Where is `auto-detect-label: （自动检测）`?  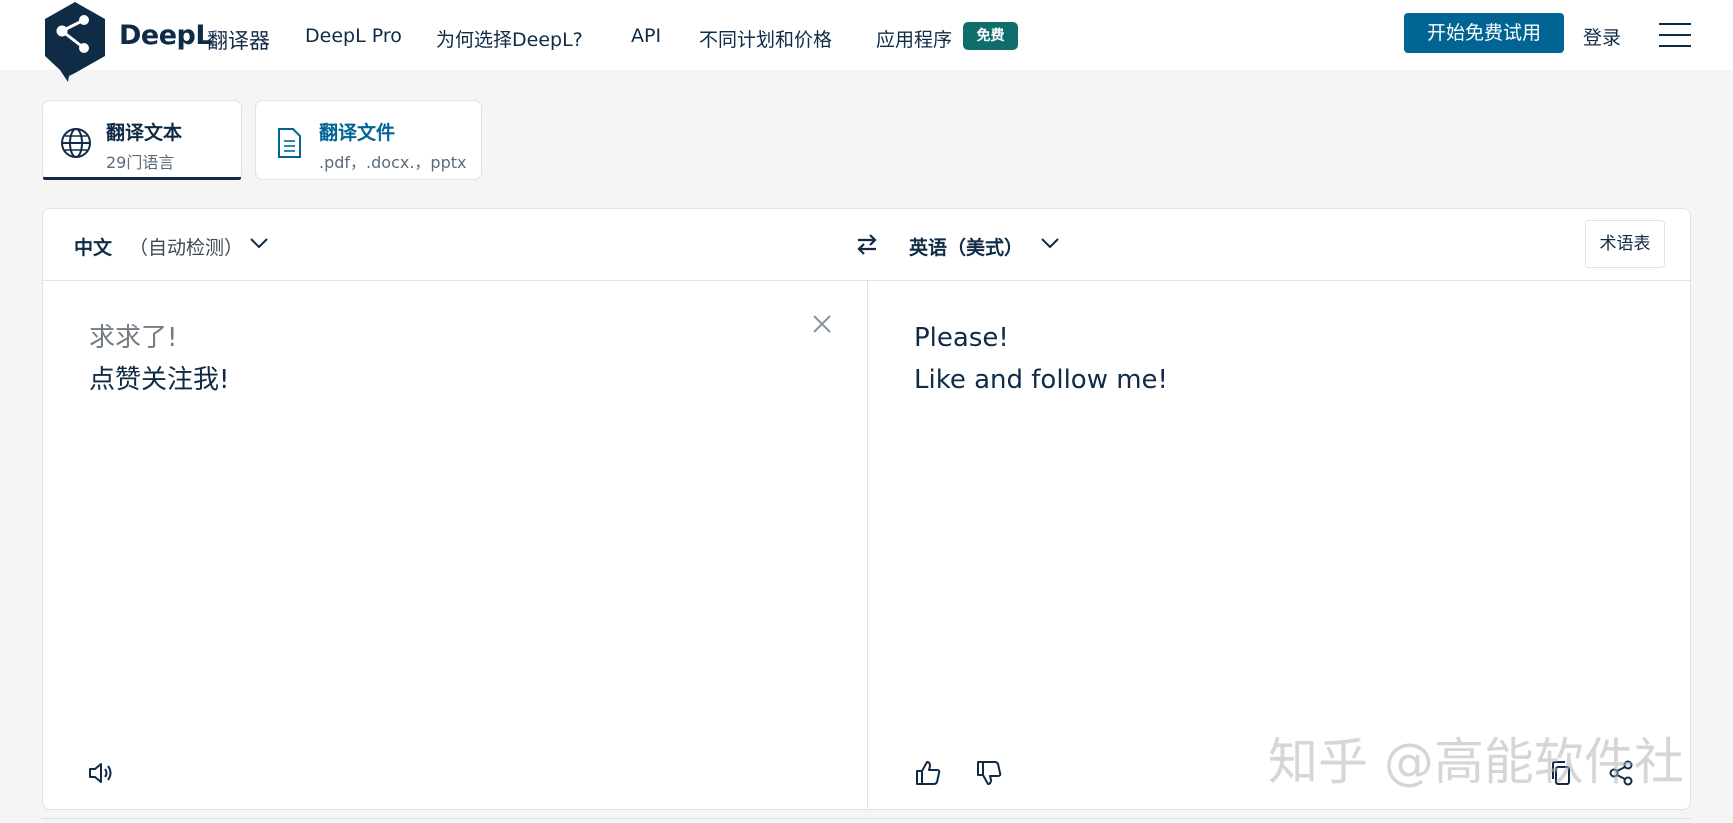
auto-detect-label: （自动检测） is located at coordinates (186, 246).